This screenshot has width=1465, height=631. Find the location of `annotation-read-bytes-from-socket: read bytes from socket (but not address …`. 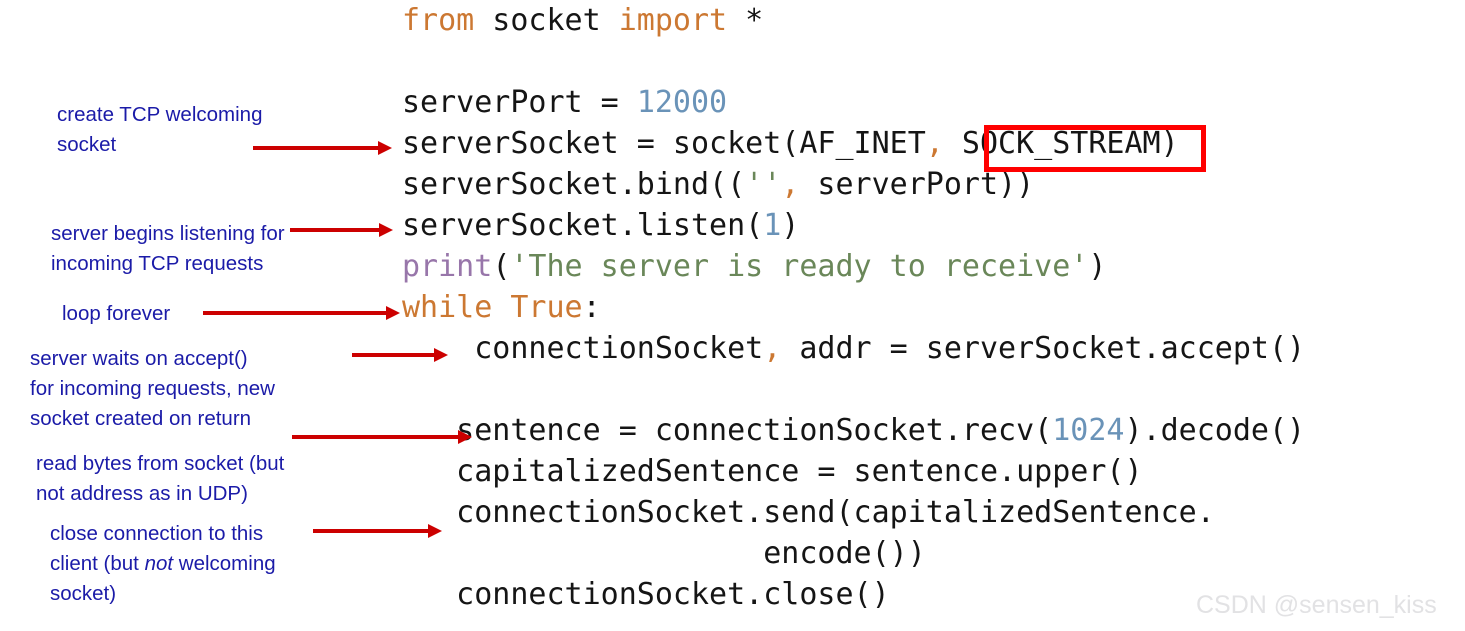

annotation-read-bytes-from-socket: read bytes from socket (but not address … is located at coordinates (160, 478).